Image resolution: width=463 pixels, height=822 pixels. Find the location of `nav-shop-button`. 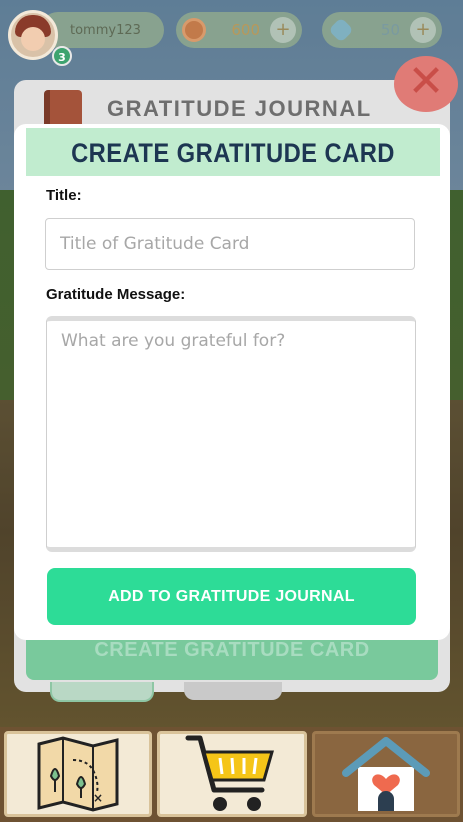

nav-shop-button is located at coordinates (232, 774).